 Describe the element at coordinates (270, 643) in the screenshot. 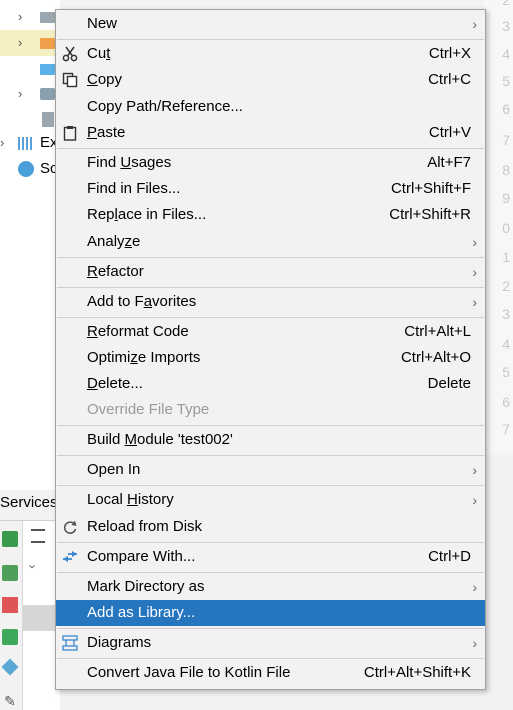

I see `menu-item-diagrams: Diagrams ›` at that location.